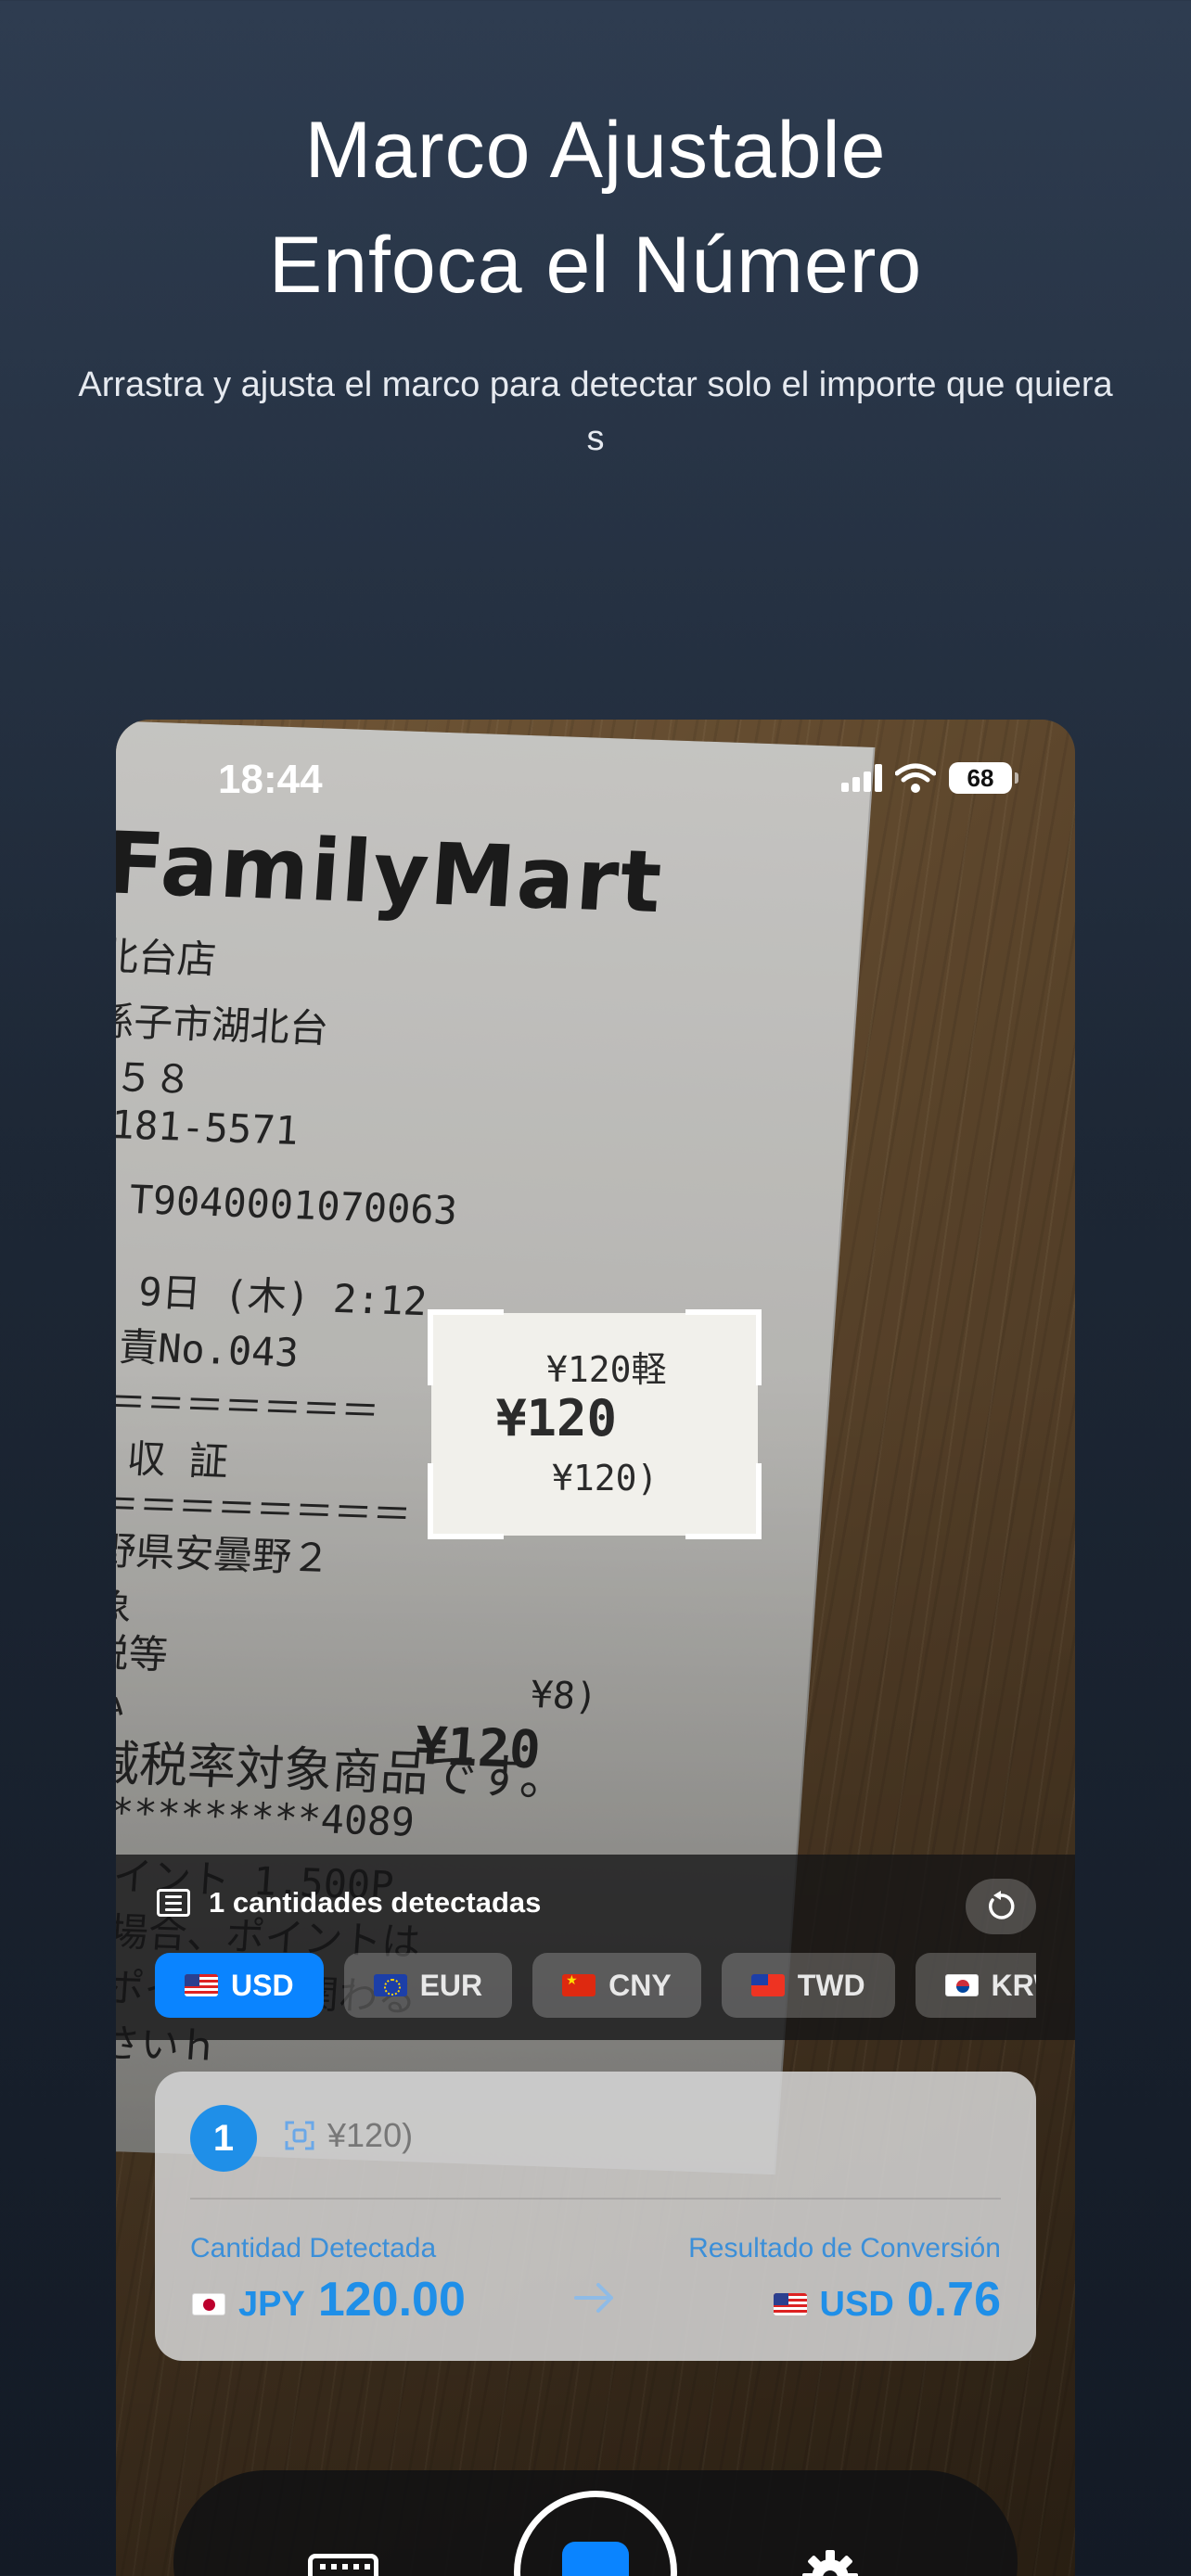  Describe the element at coordinates (390, 1985) in the screenshot. I see `eu-flag-icon` at that location.